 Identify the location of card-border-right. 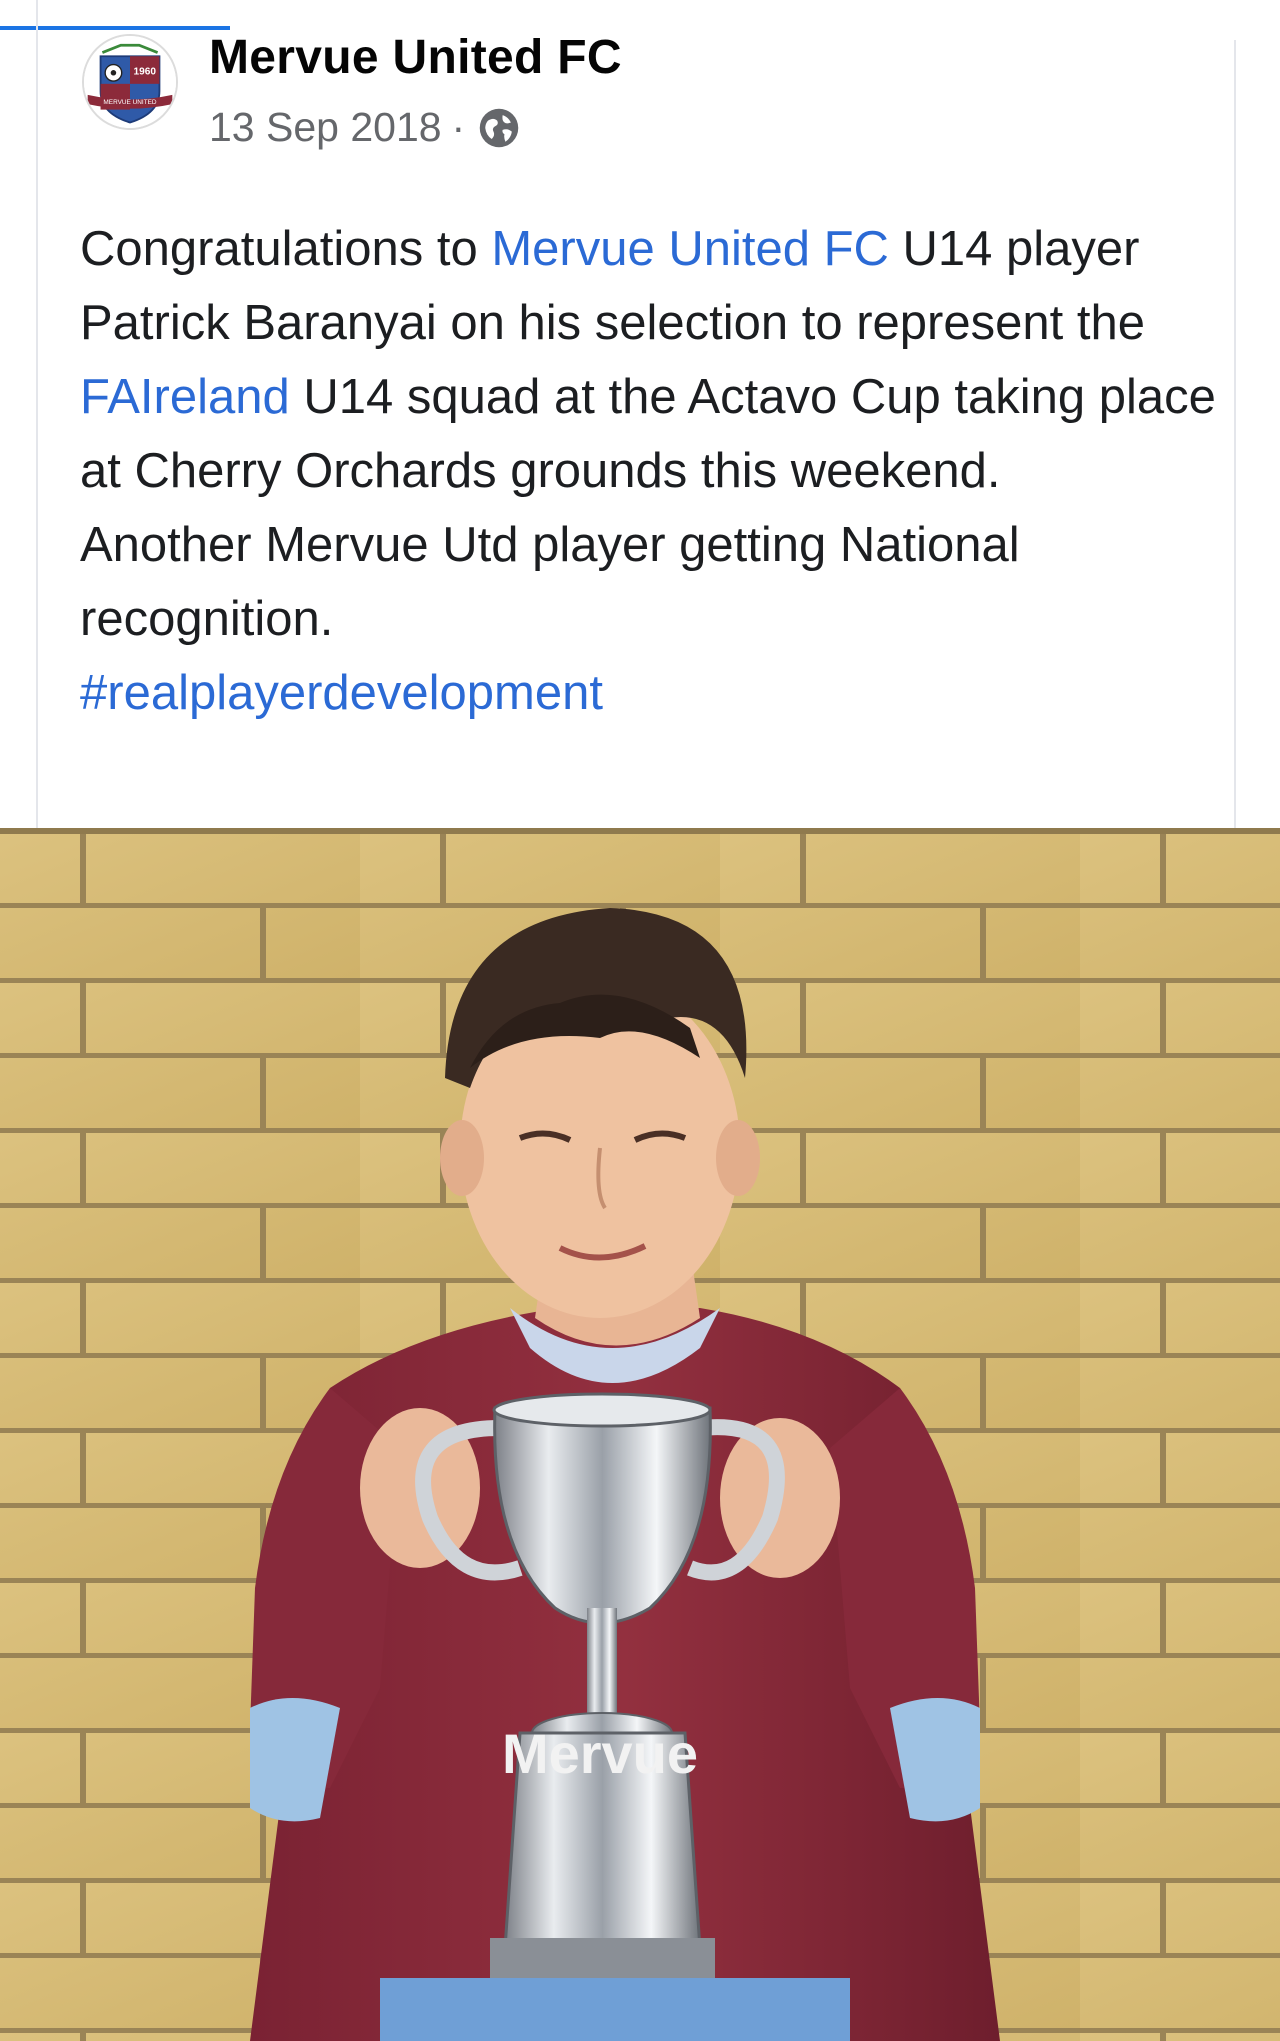
(1235, 435).